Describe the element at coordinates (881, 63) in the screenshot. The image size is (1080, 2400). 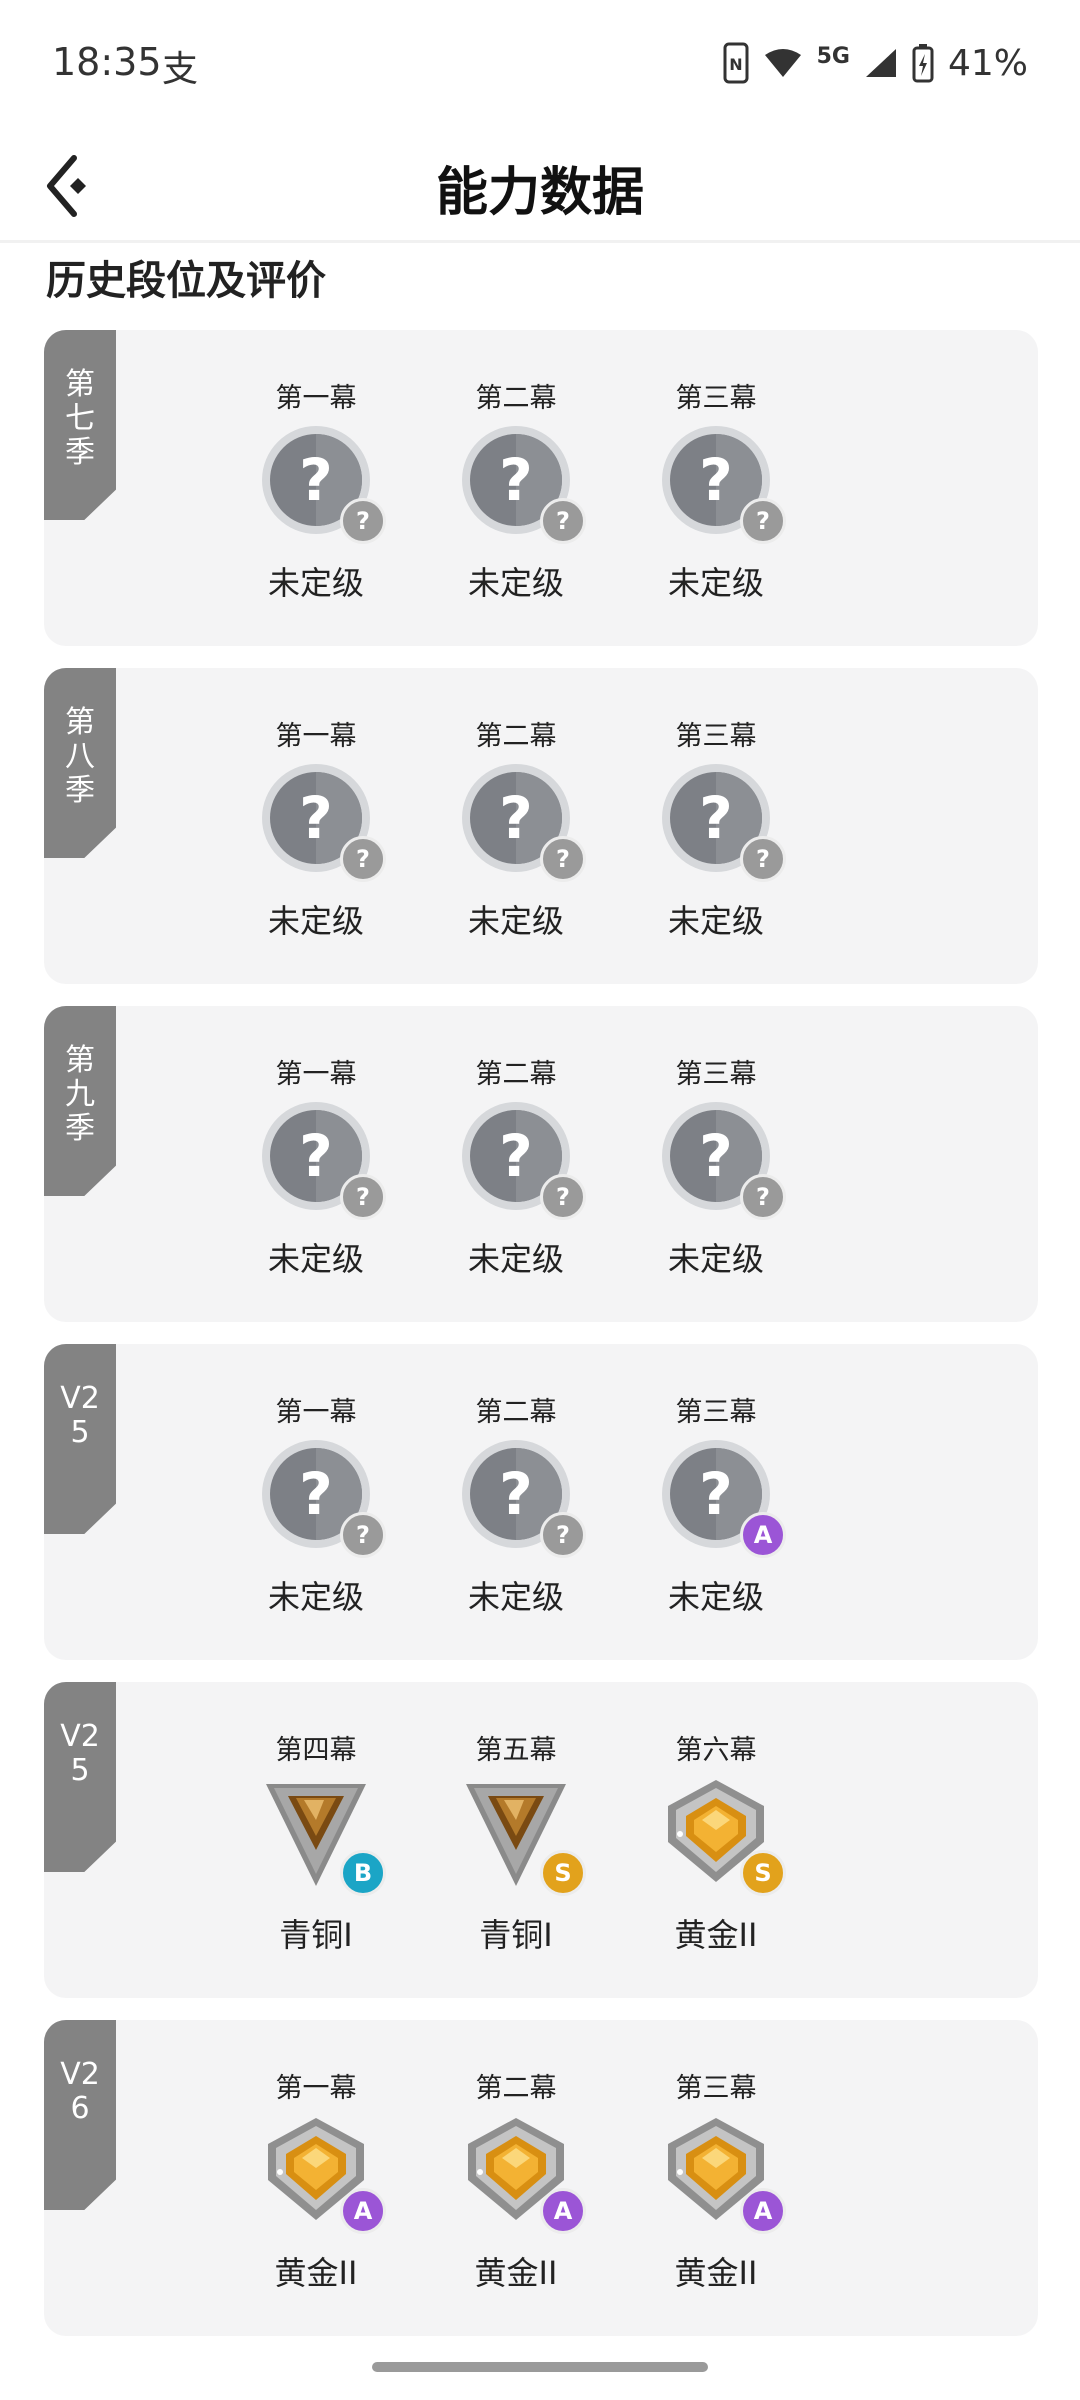
I see `signal-icon` at that location.